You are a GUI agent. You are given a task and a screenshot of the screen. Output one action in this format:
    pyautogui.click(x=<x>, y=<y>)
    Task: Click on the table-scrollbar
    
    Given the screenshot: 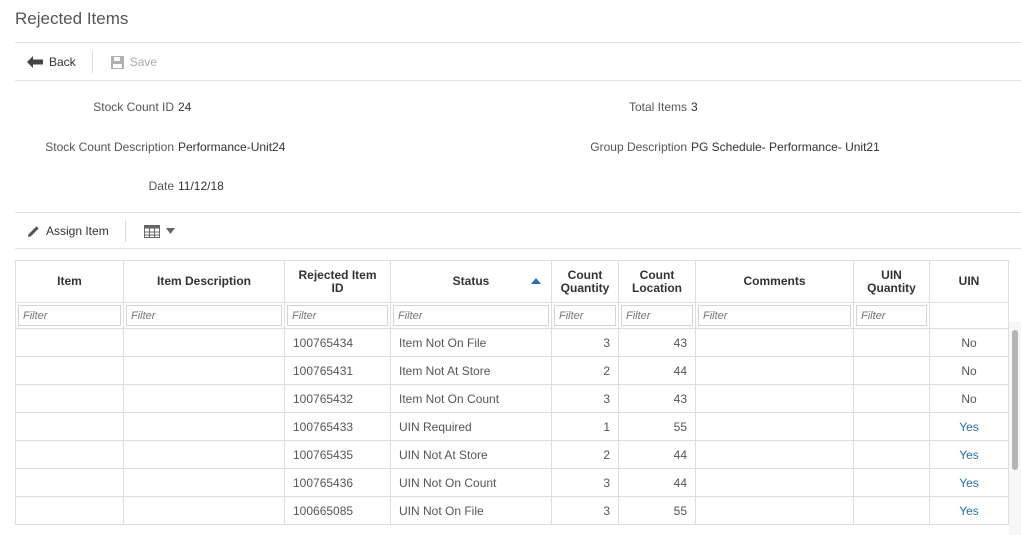 What is the action you would take?
    pyautogui.click(x=1015, y=428)
    